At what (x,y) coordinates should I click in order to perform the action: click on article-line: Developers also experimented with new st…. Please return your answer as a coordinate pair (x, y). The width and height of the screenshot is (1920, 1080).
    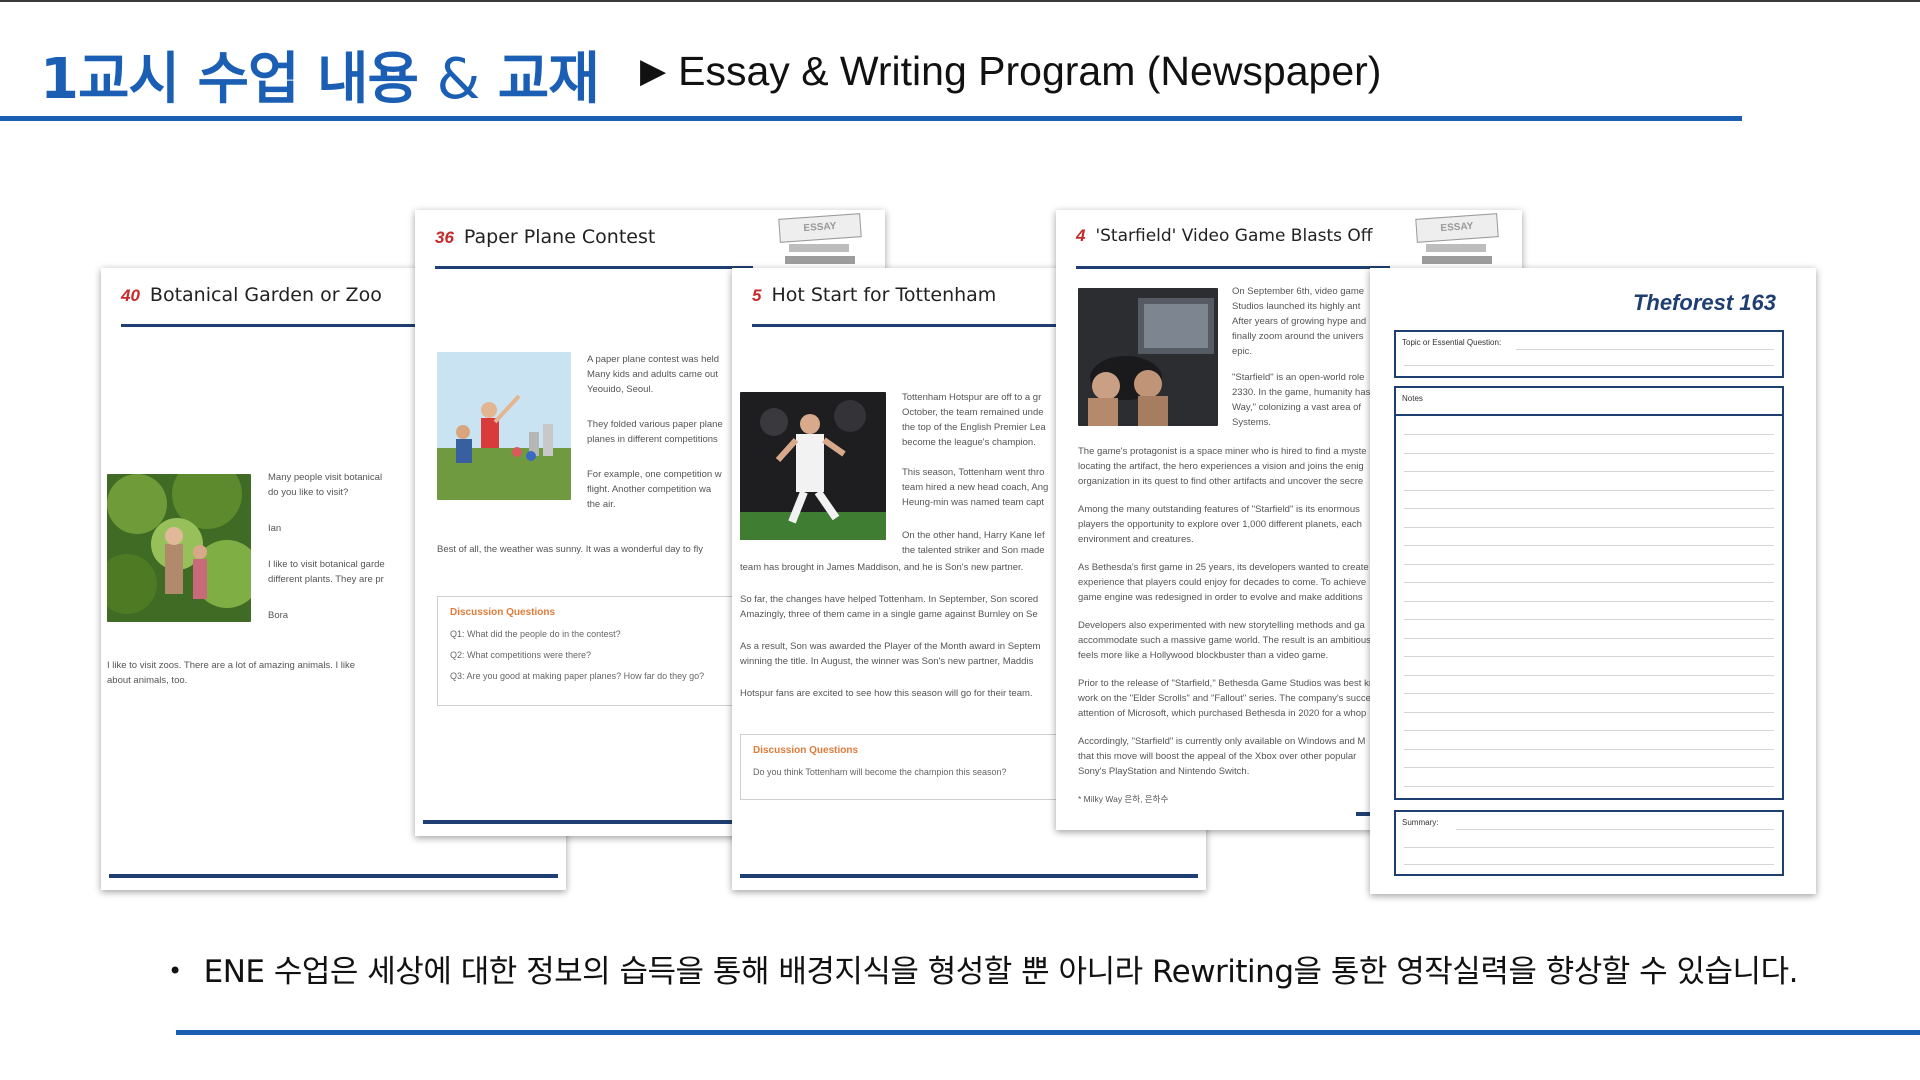
    Looking at the image, I should click on (1221, 625).